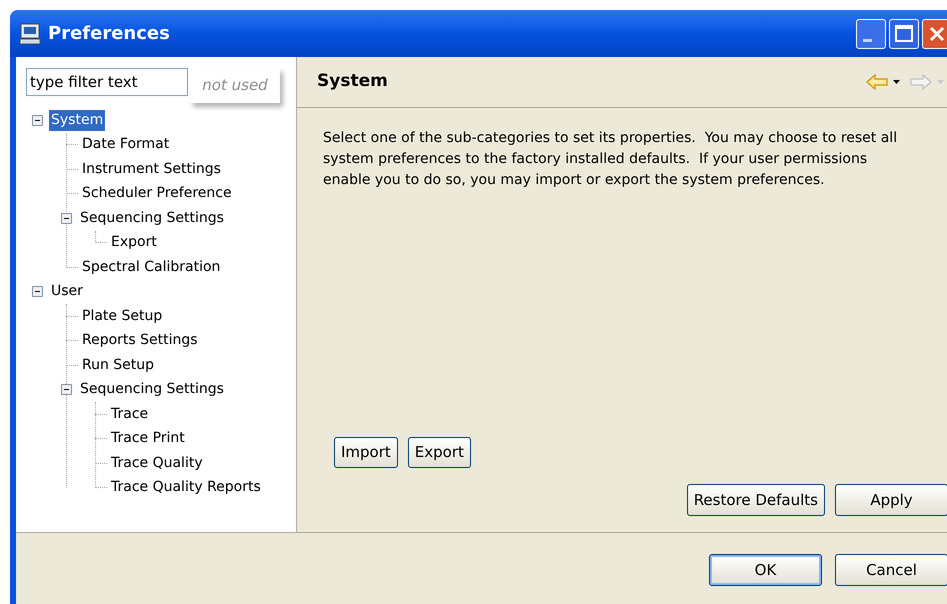 This screenshot has width=947, height=604. I want to click on tree-item: Instrument Settings, so click(151, 169).